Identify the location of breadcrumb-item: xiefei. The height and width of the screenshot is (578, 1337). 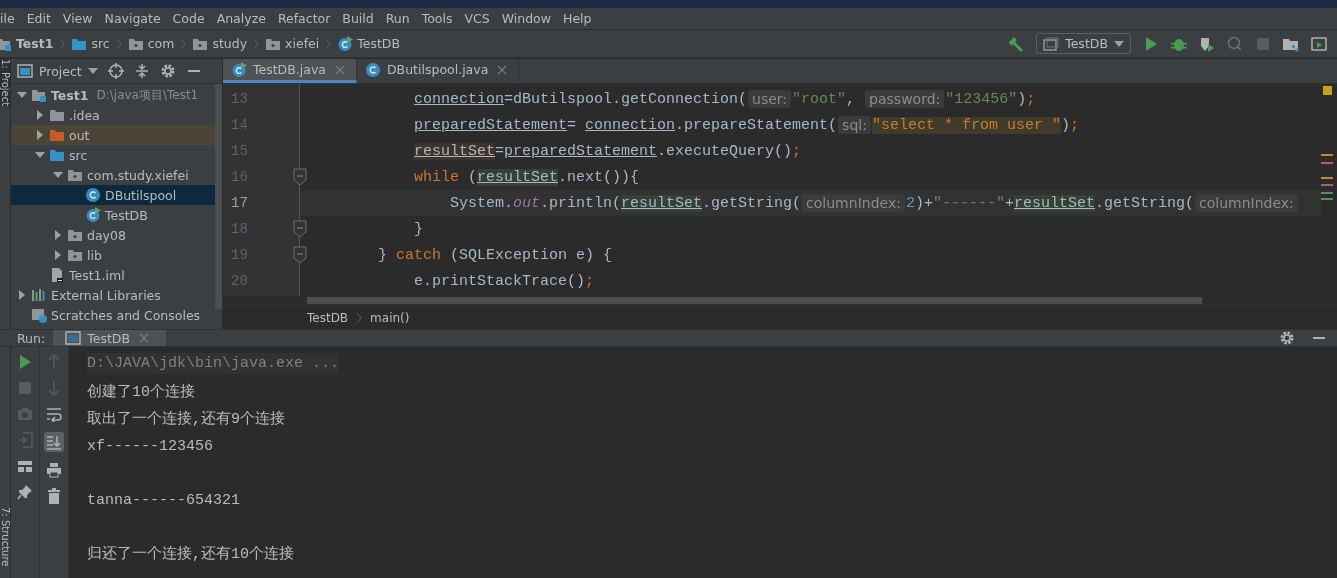
(295, 43).